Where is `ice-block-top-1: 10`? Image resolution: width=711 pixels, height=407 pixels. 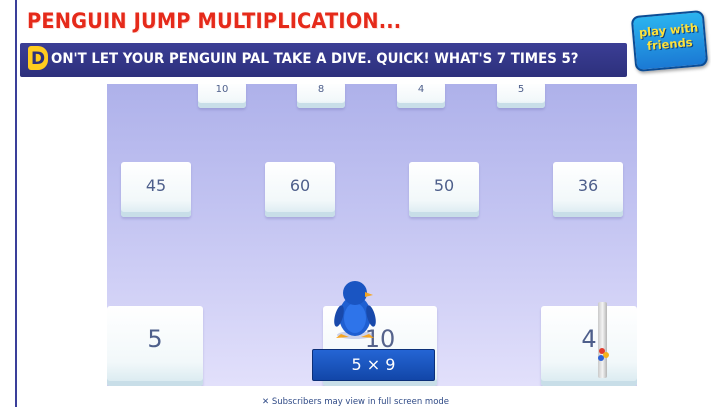 ice-block-top-1: 10 is located at coordinates (222, 96).